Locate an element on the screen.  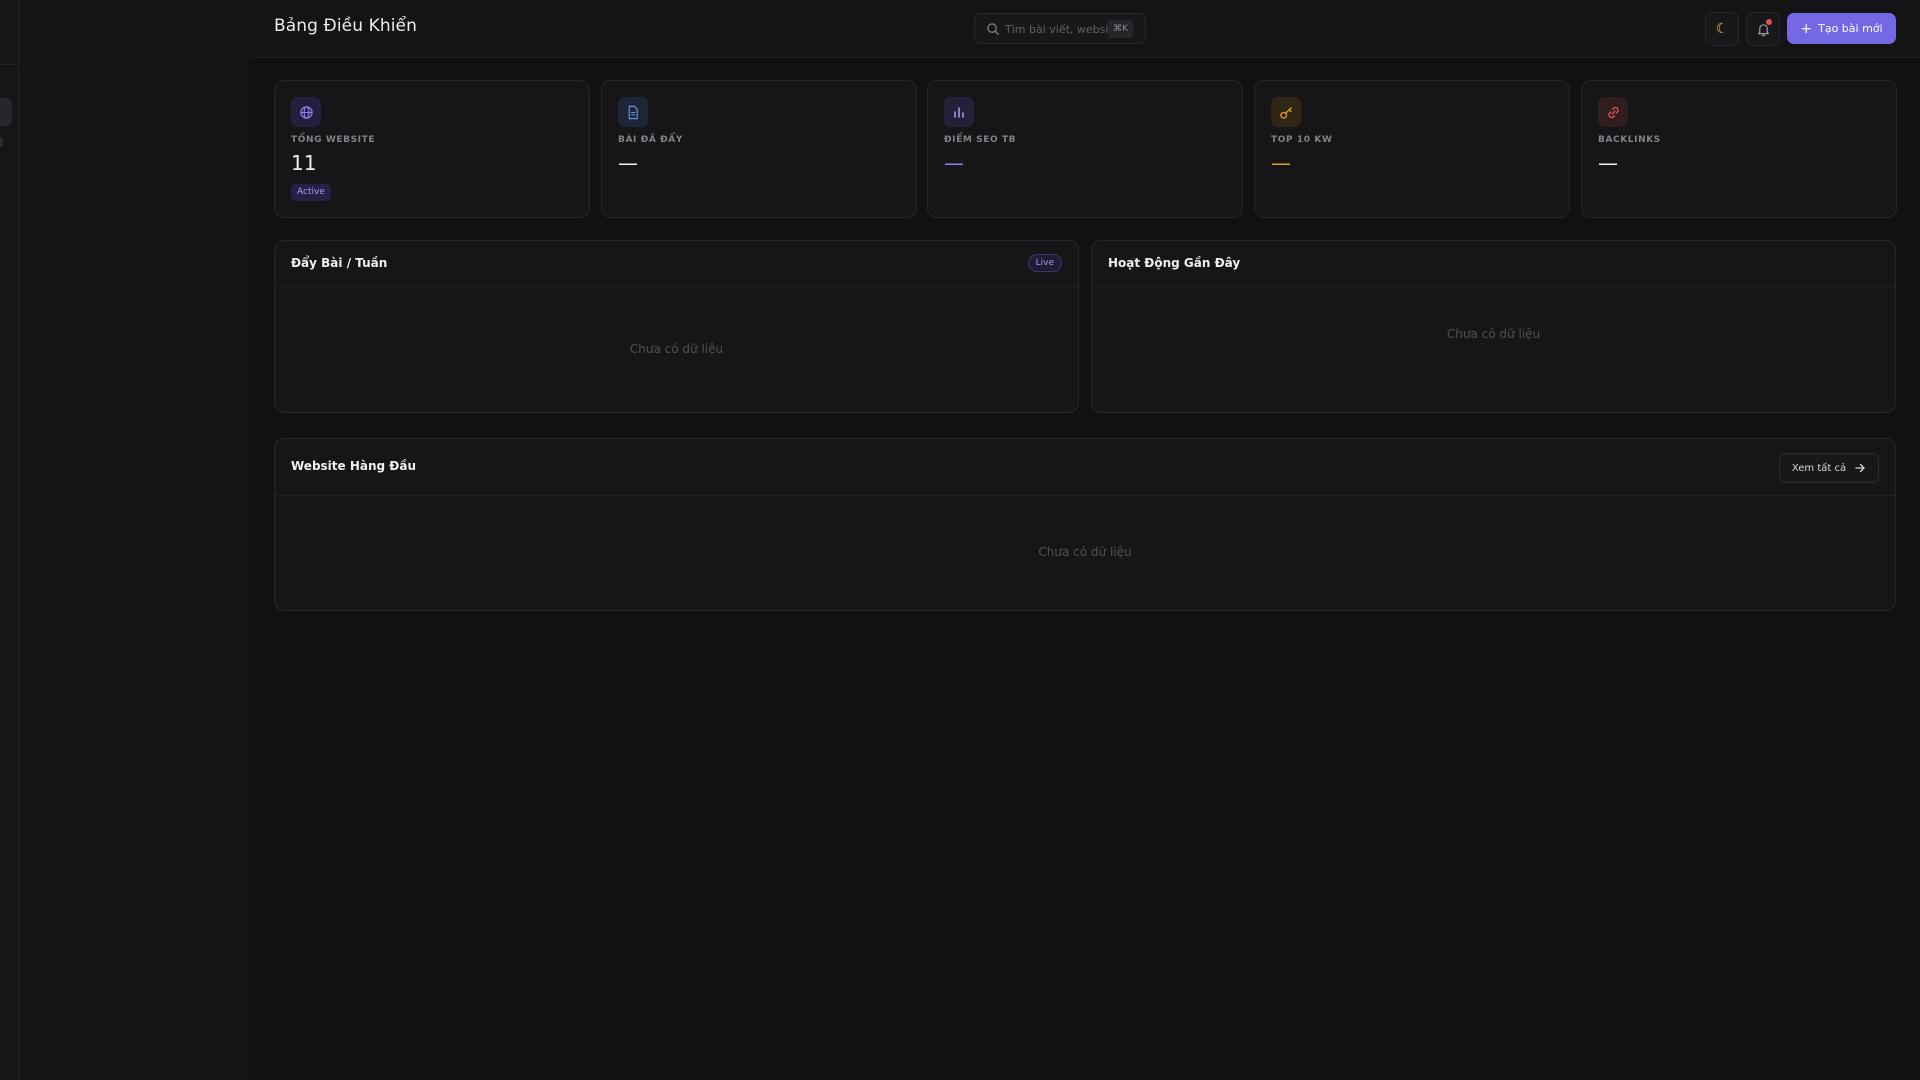
weekly-posts-panel: Đẩy Bài / Tuần Live Chưa có dữ liệu is located at coordinates (676, 326).